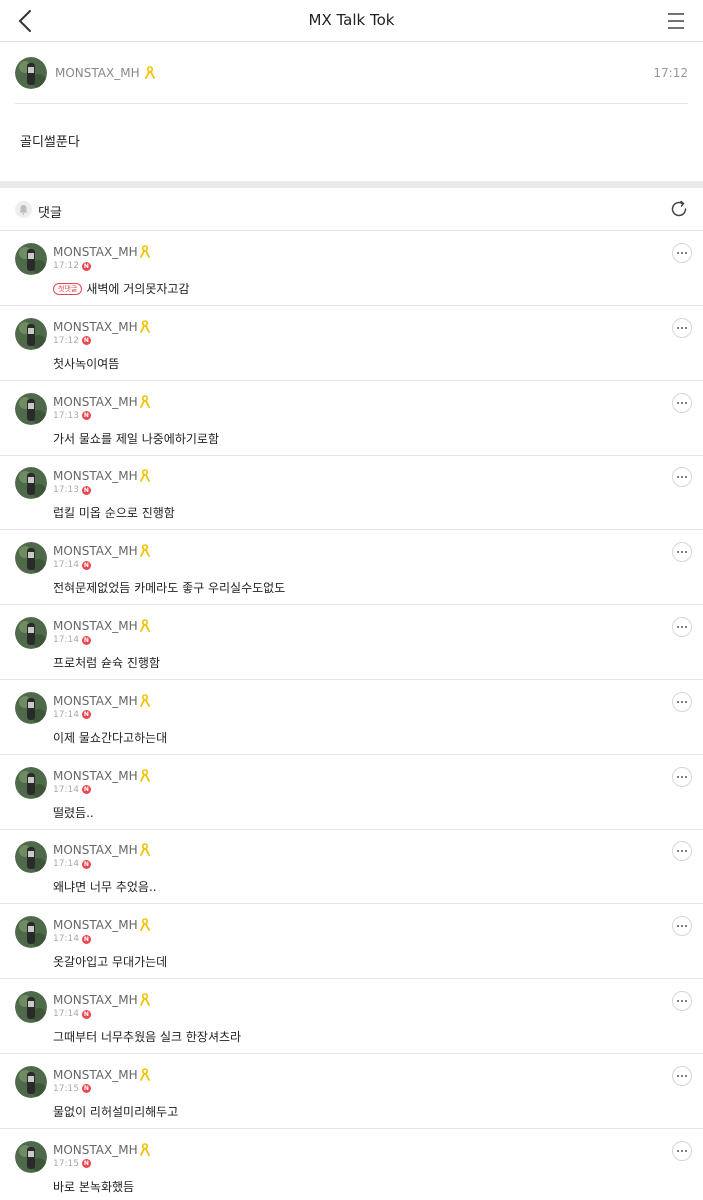 Image resolution: width=703 pixels, height=1200 pixels. I want to click on comment-body: 전혀문제없었듬 카메라도 좋구 우리실수도없도, so click(169, 588).